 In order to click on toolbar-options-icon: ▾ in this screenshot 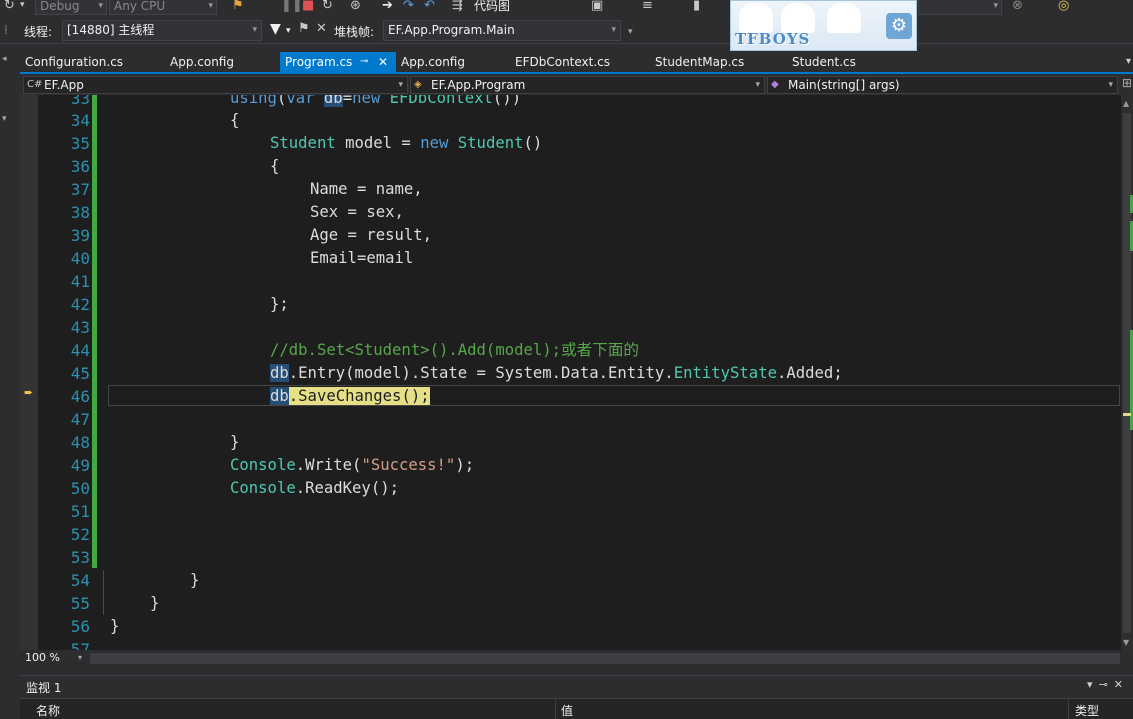, I will do `click(630, 32)`.